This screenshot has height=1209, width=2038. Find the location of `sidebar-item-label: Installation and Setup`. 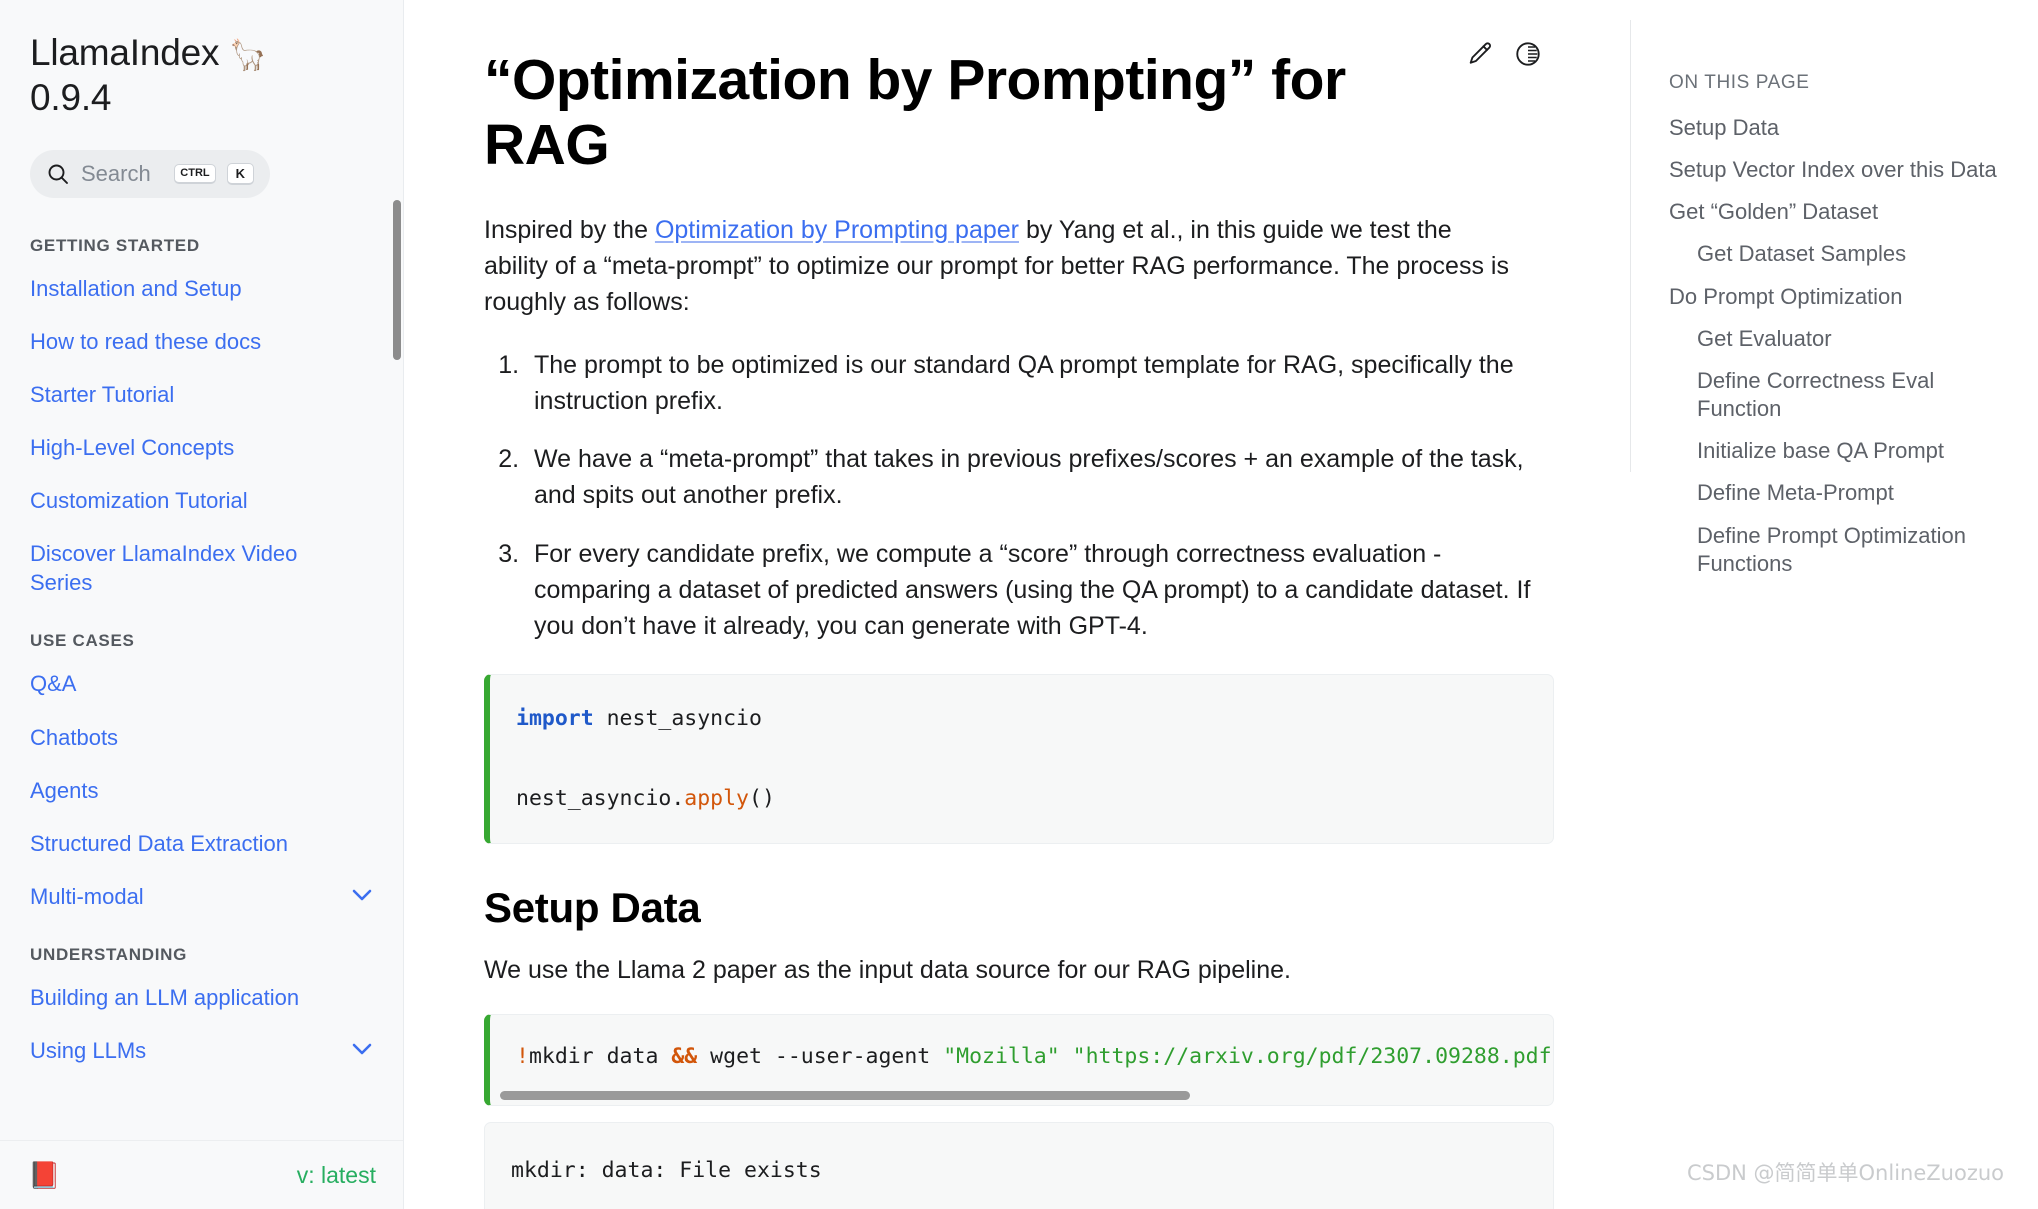

sidebar-item-label: Installation and Setup is located at coordinates (136, 289).